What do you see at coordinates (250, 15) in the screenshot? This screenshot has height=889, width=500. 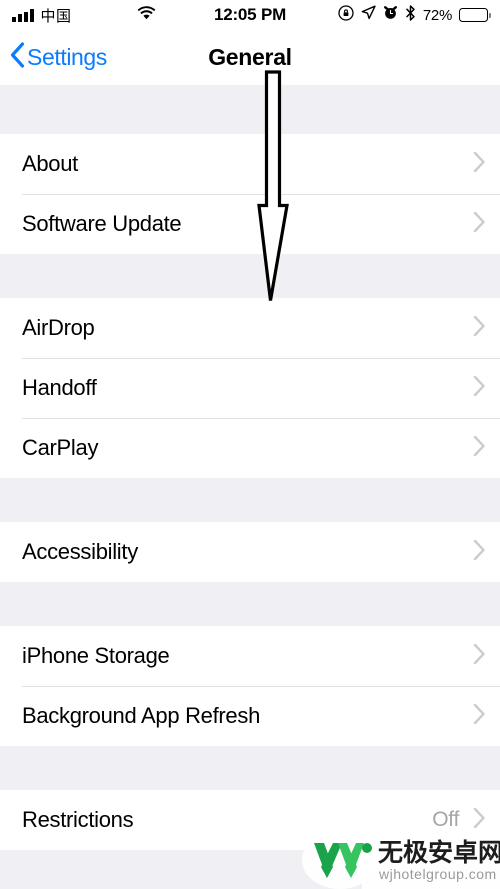 I see `status-bar: 中国 12:05 PM 72%` at bounding box center [250, 15].